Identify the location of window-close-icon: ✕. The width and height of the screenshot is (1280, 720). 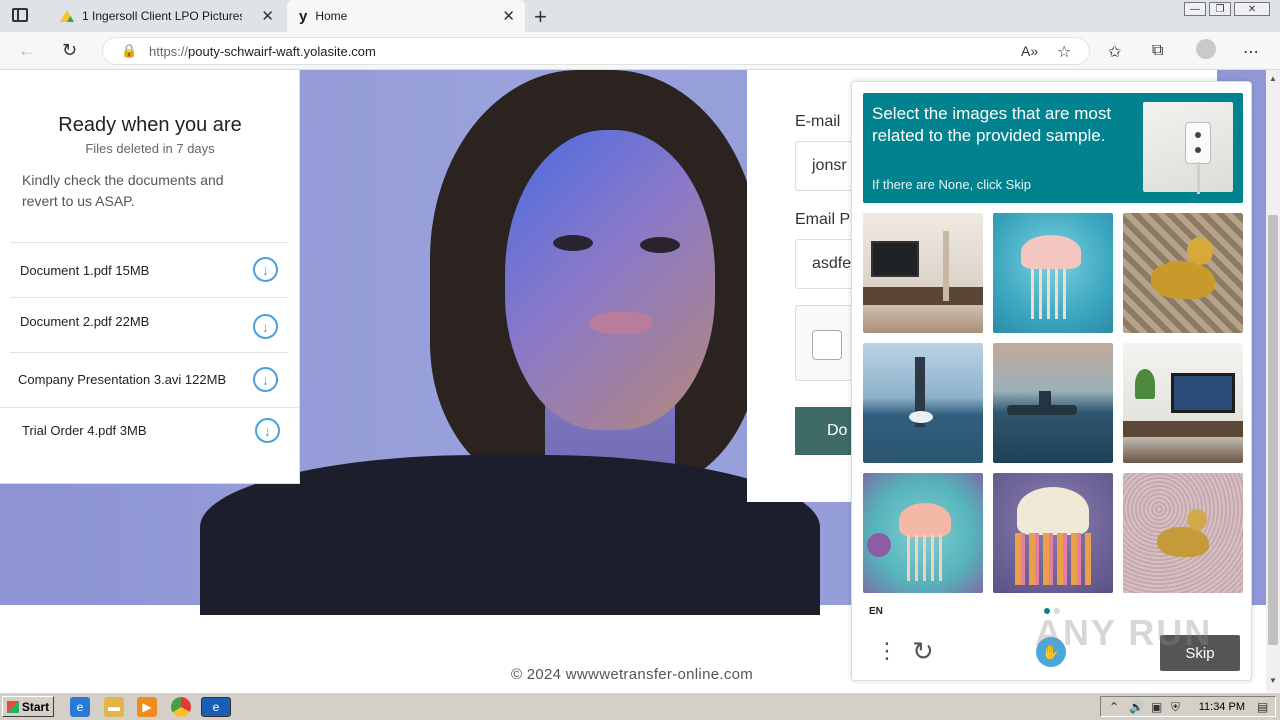
(1252, 9).